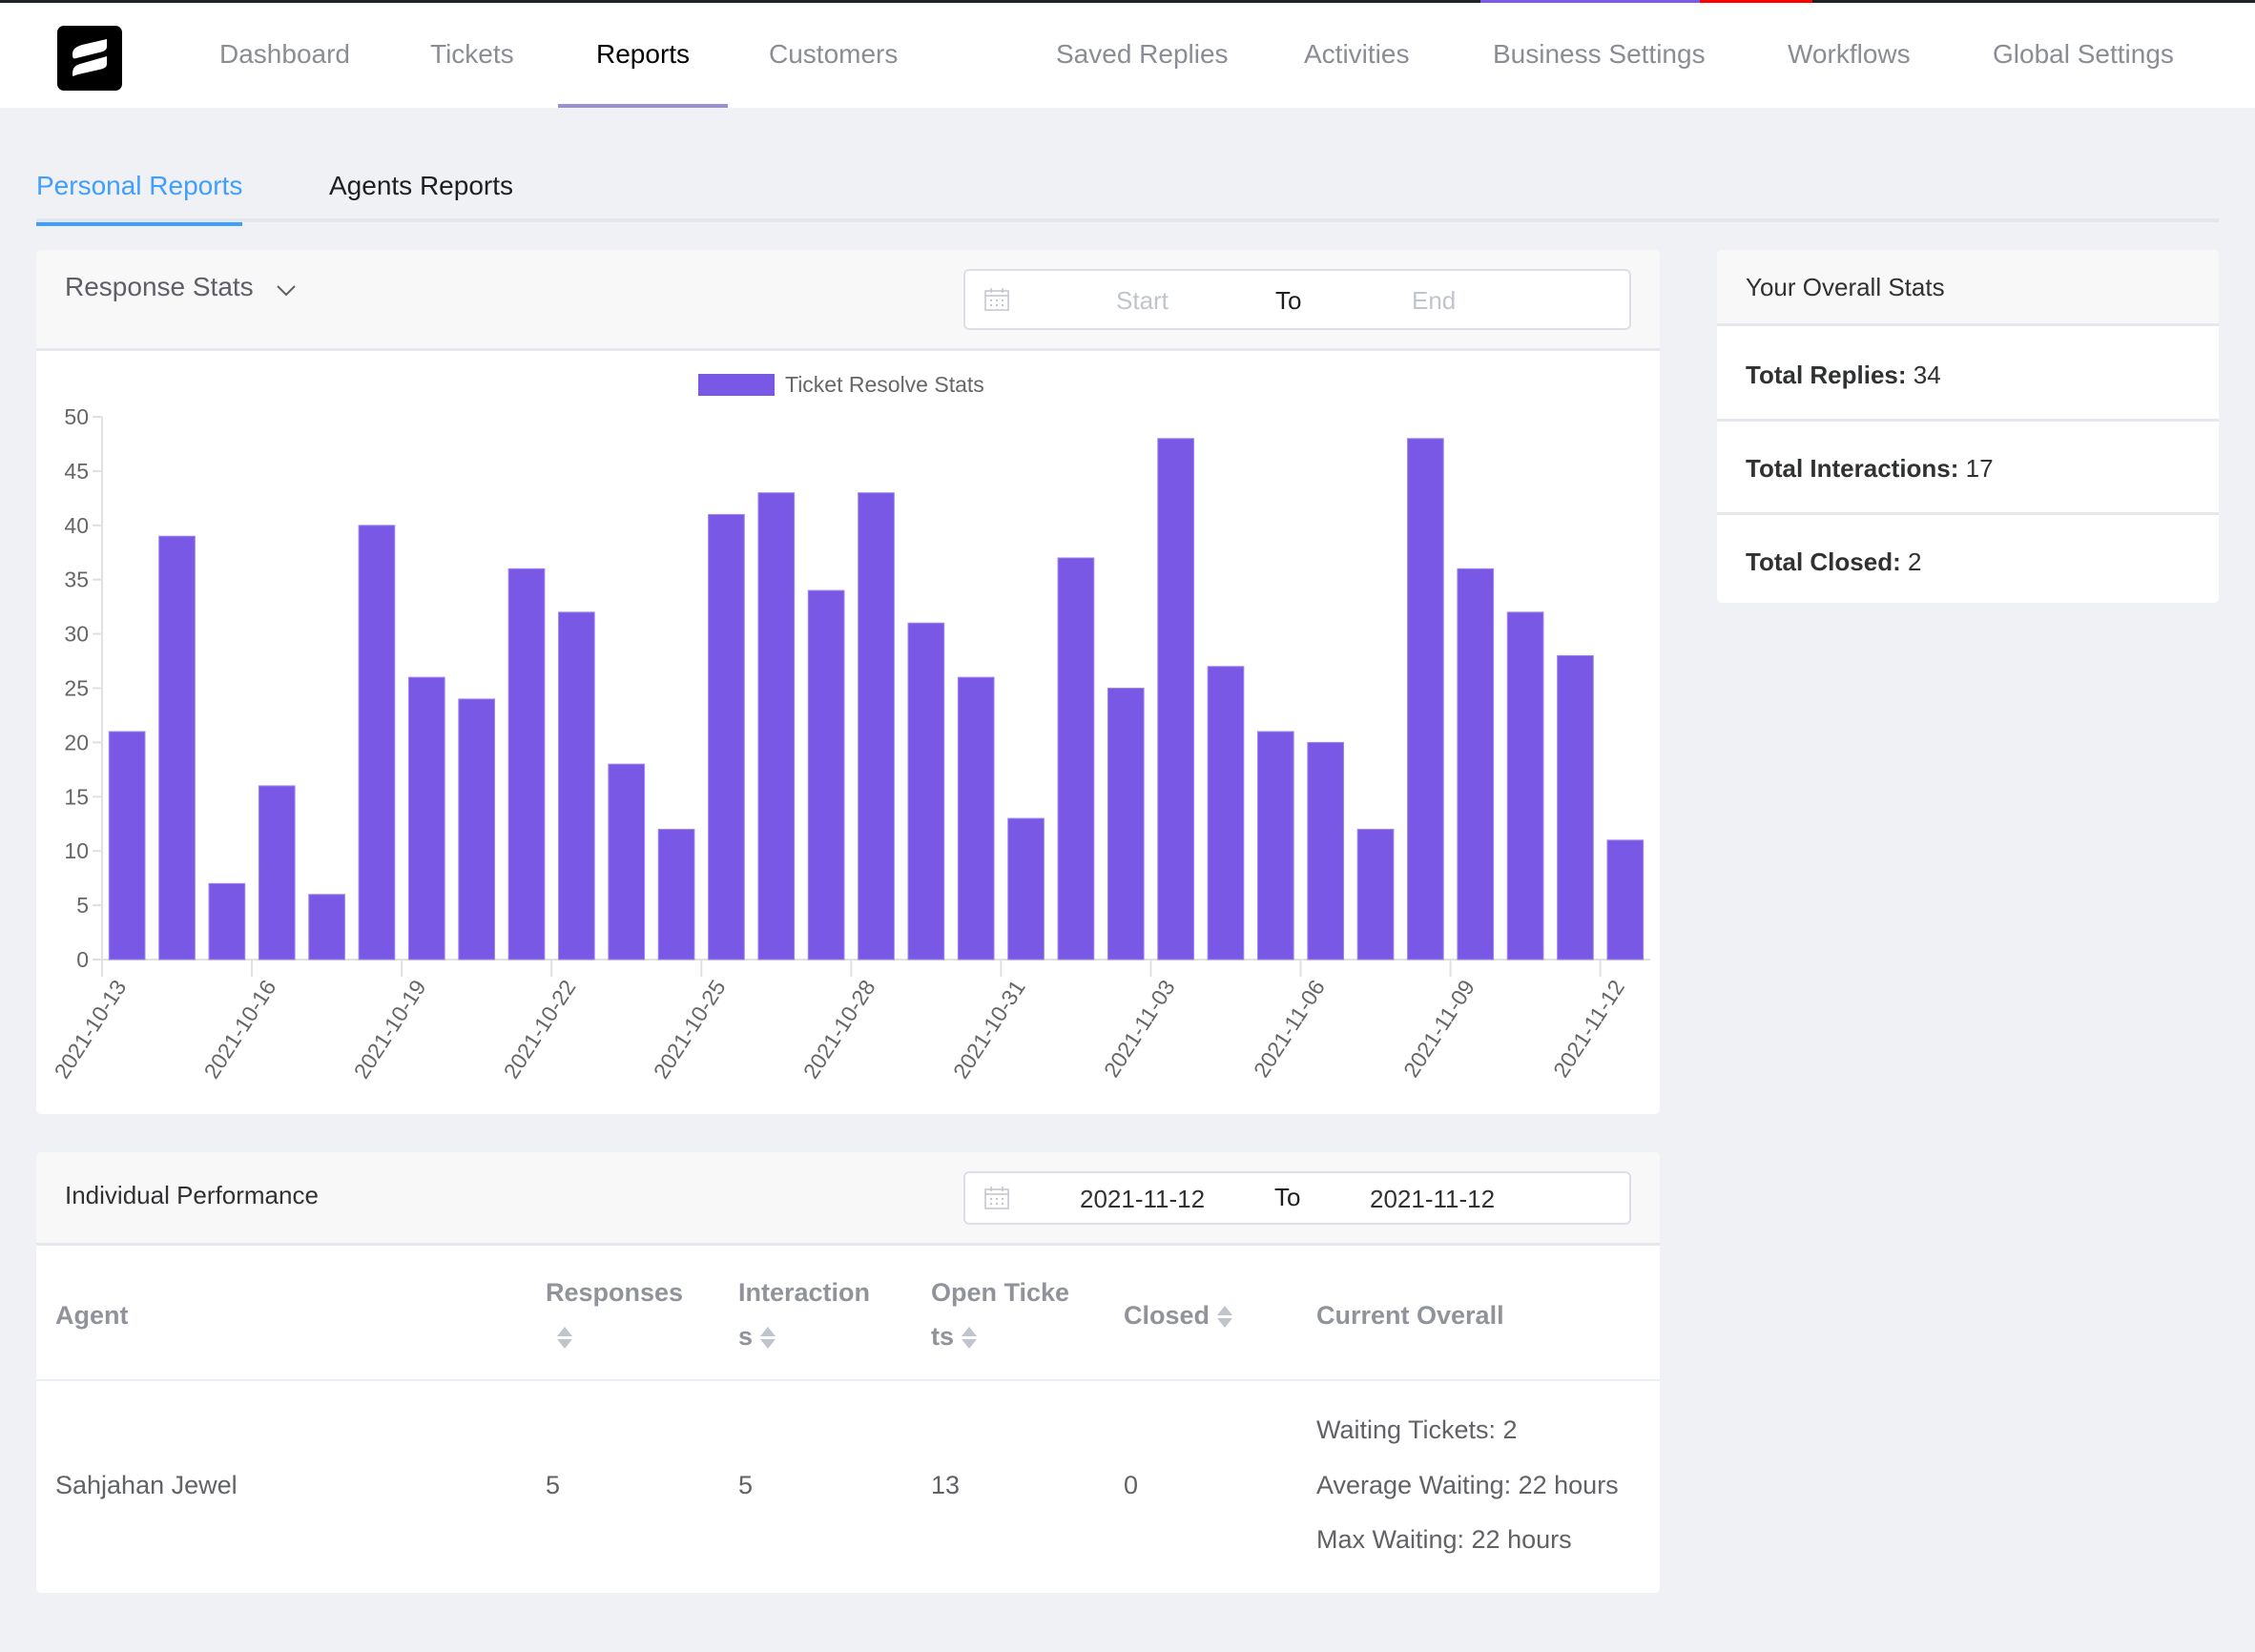 The height and width of the screenshot is (1652, 2255). Describe the element at coordinates (1845, 287) in the screenshot. I see `overall-stats-title: Your Overall Stats` at that location.